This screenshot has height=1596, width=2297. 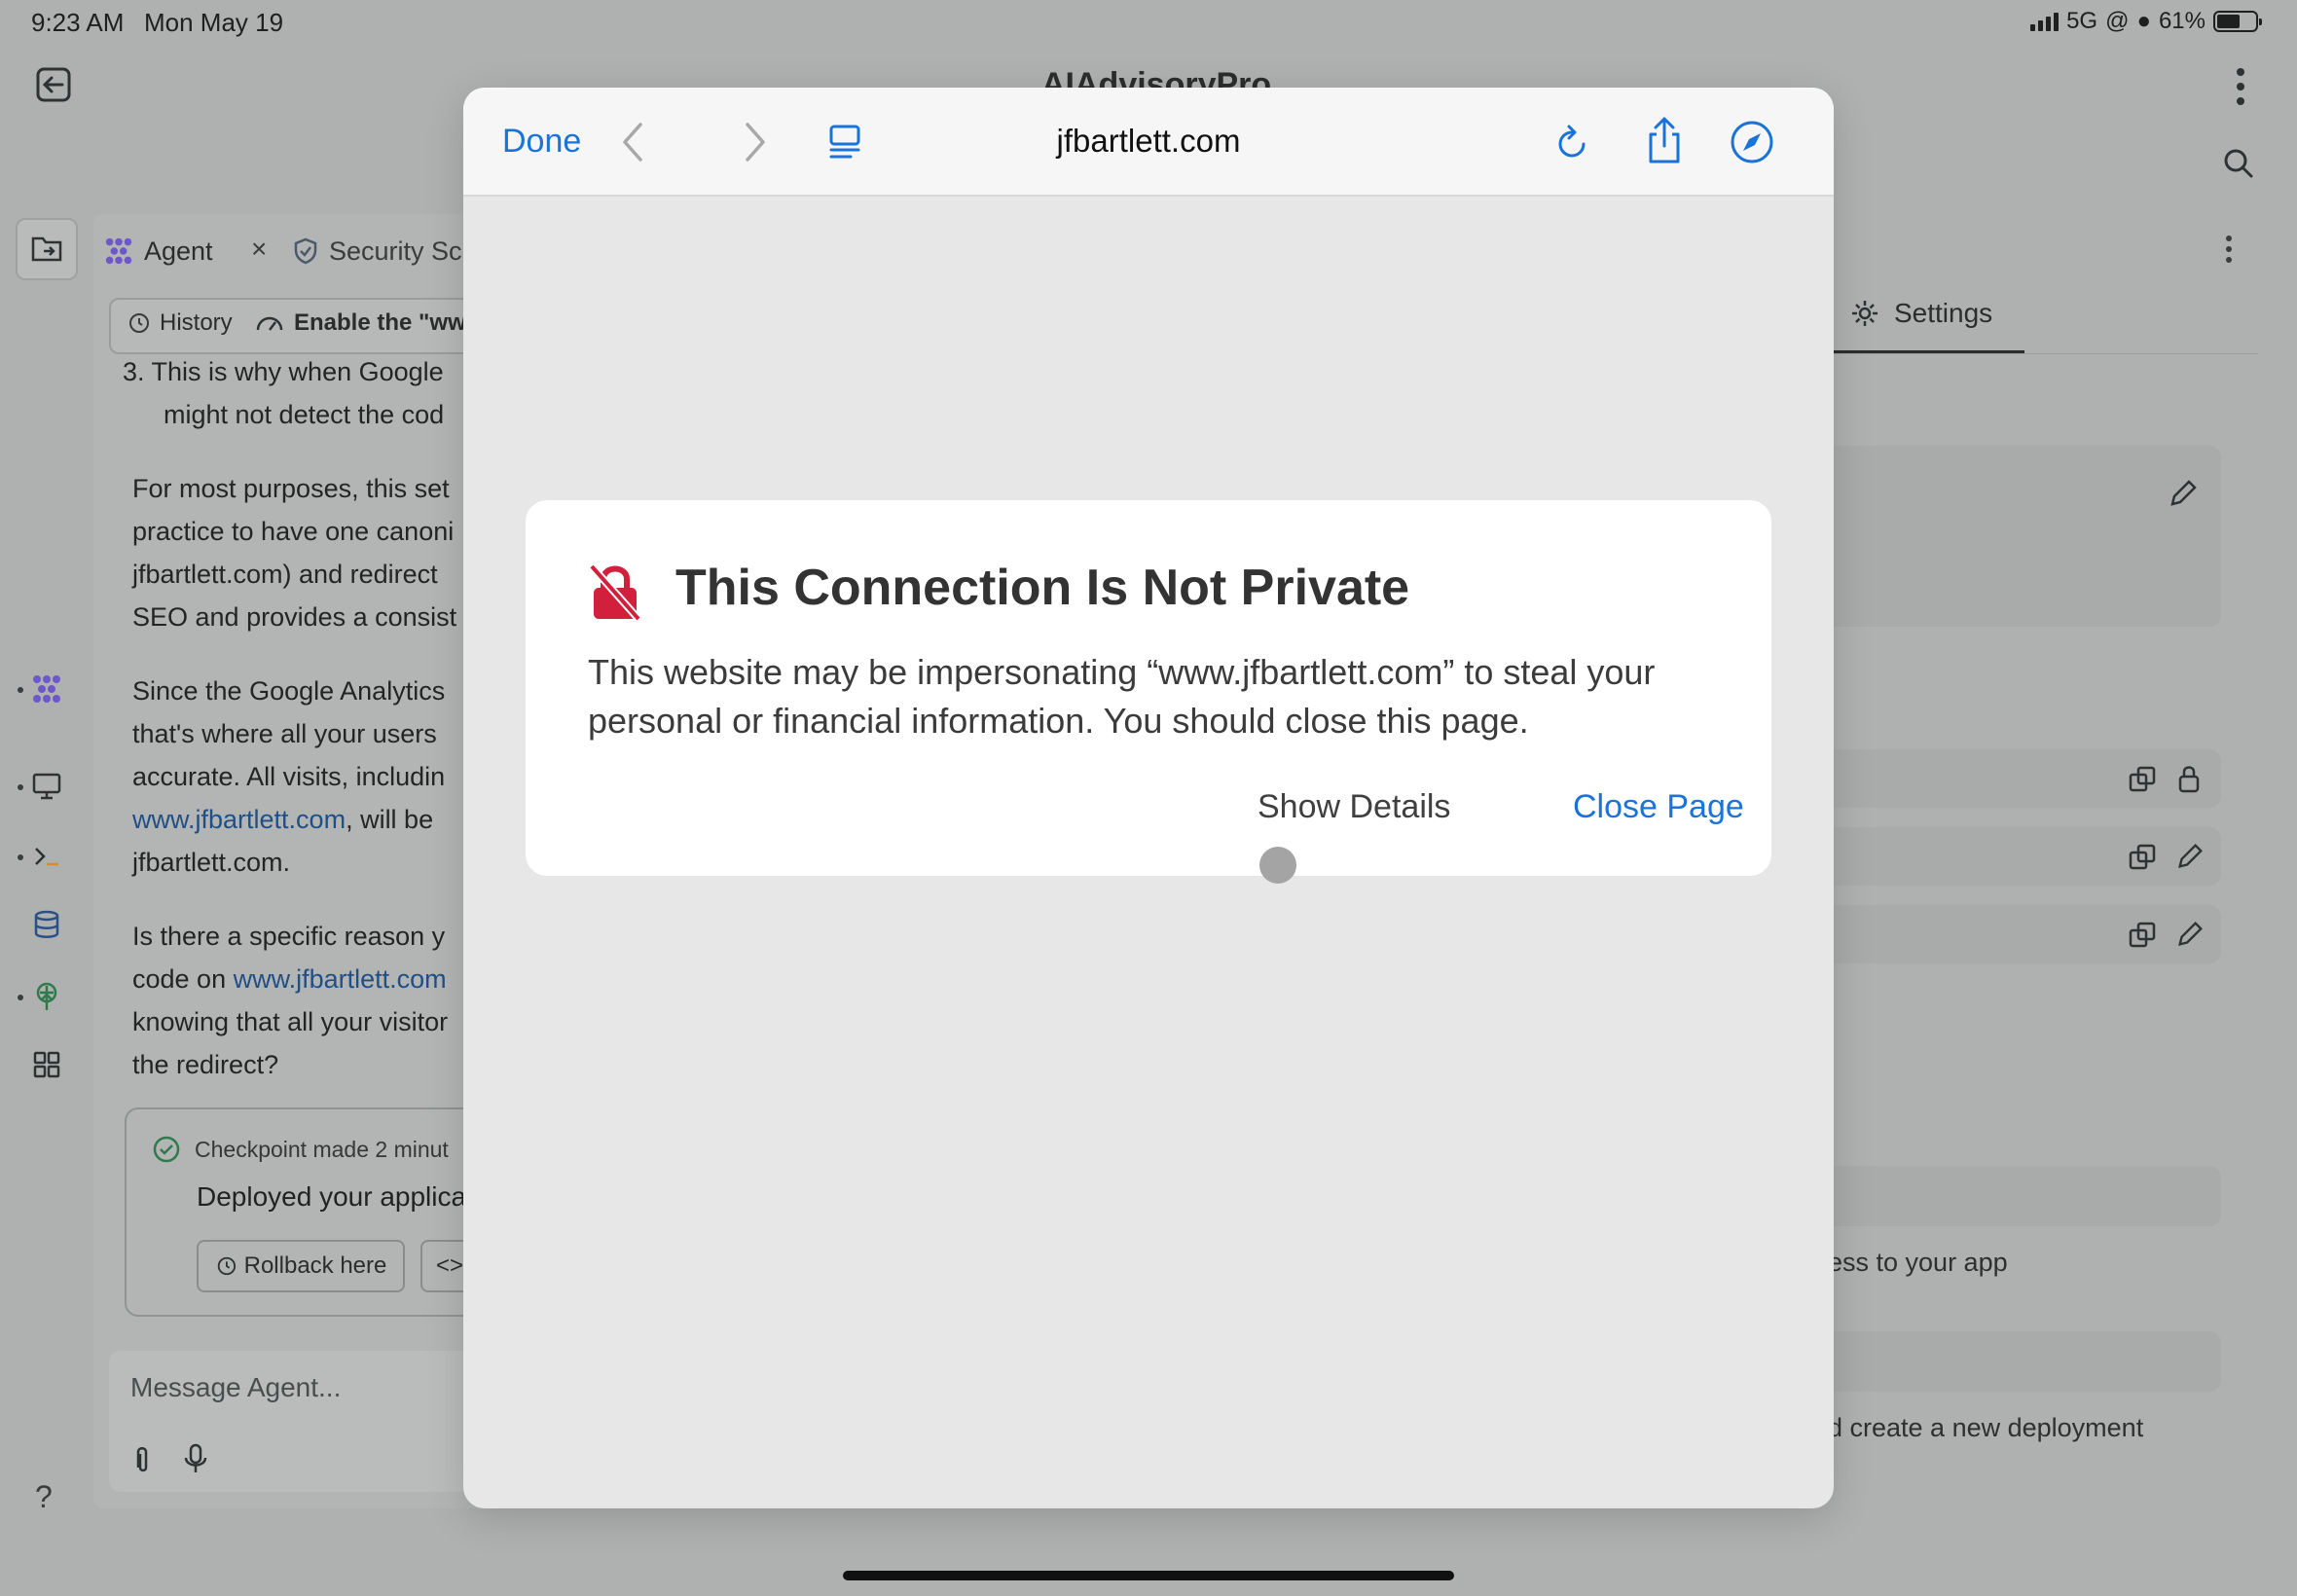 What do you see at coordinates (78, 22) in the screenshot?
I see `status-time: 9:23 AM` at bounding box center [78, 22].